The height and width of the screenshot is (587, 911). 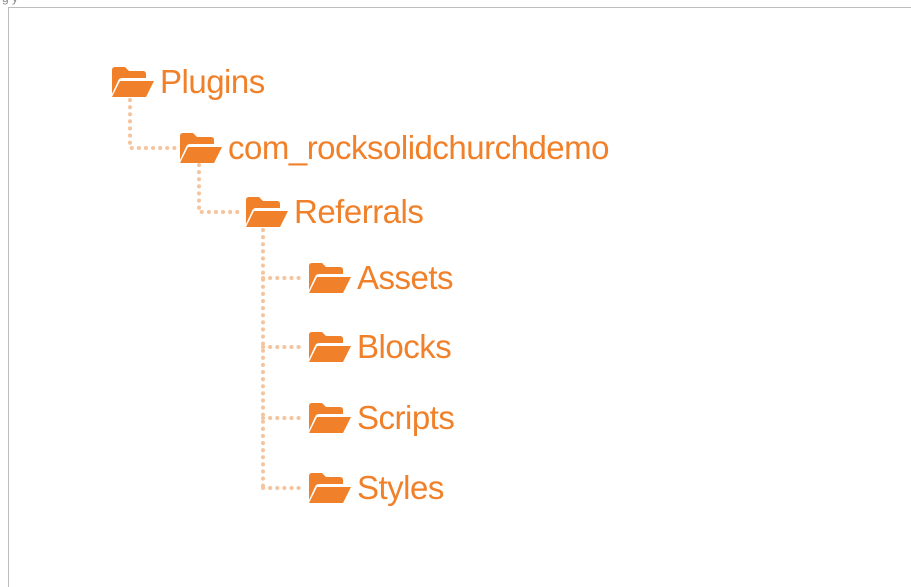 What do you see at coordinates (405, 277) in the screenshot?
I see `tree-node-label: Assets` at bounding box center [405, 277].